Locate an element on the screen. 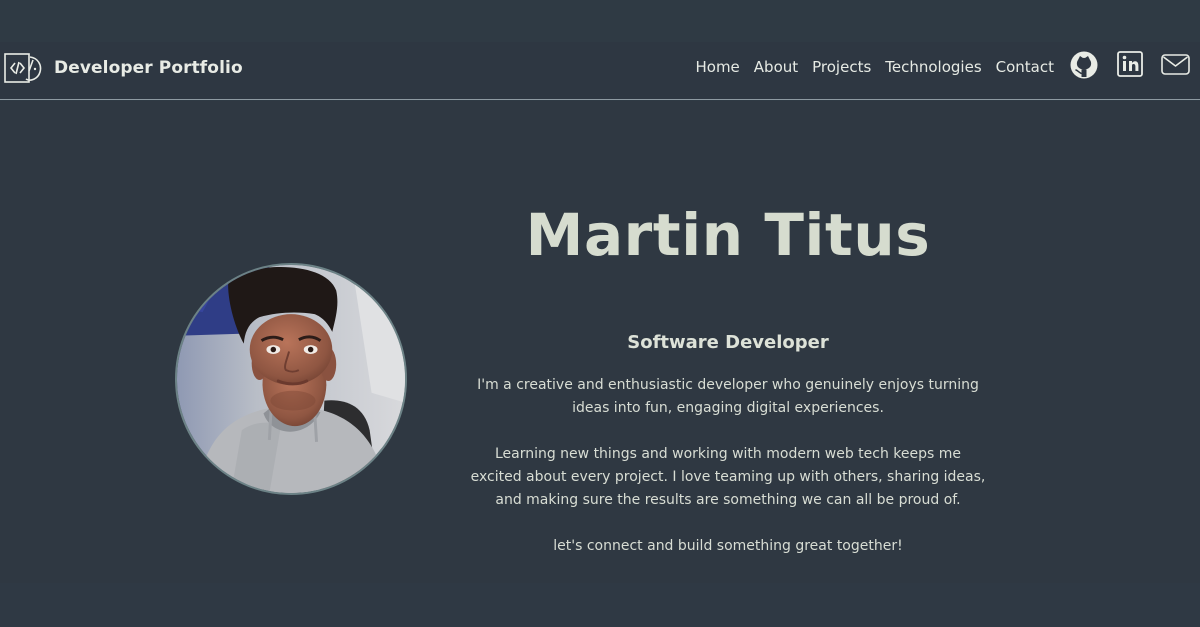  mail-icon is located at coordinates (1175, 64).